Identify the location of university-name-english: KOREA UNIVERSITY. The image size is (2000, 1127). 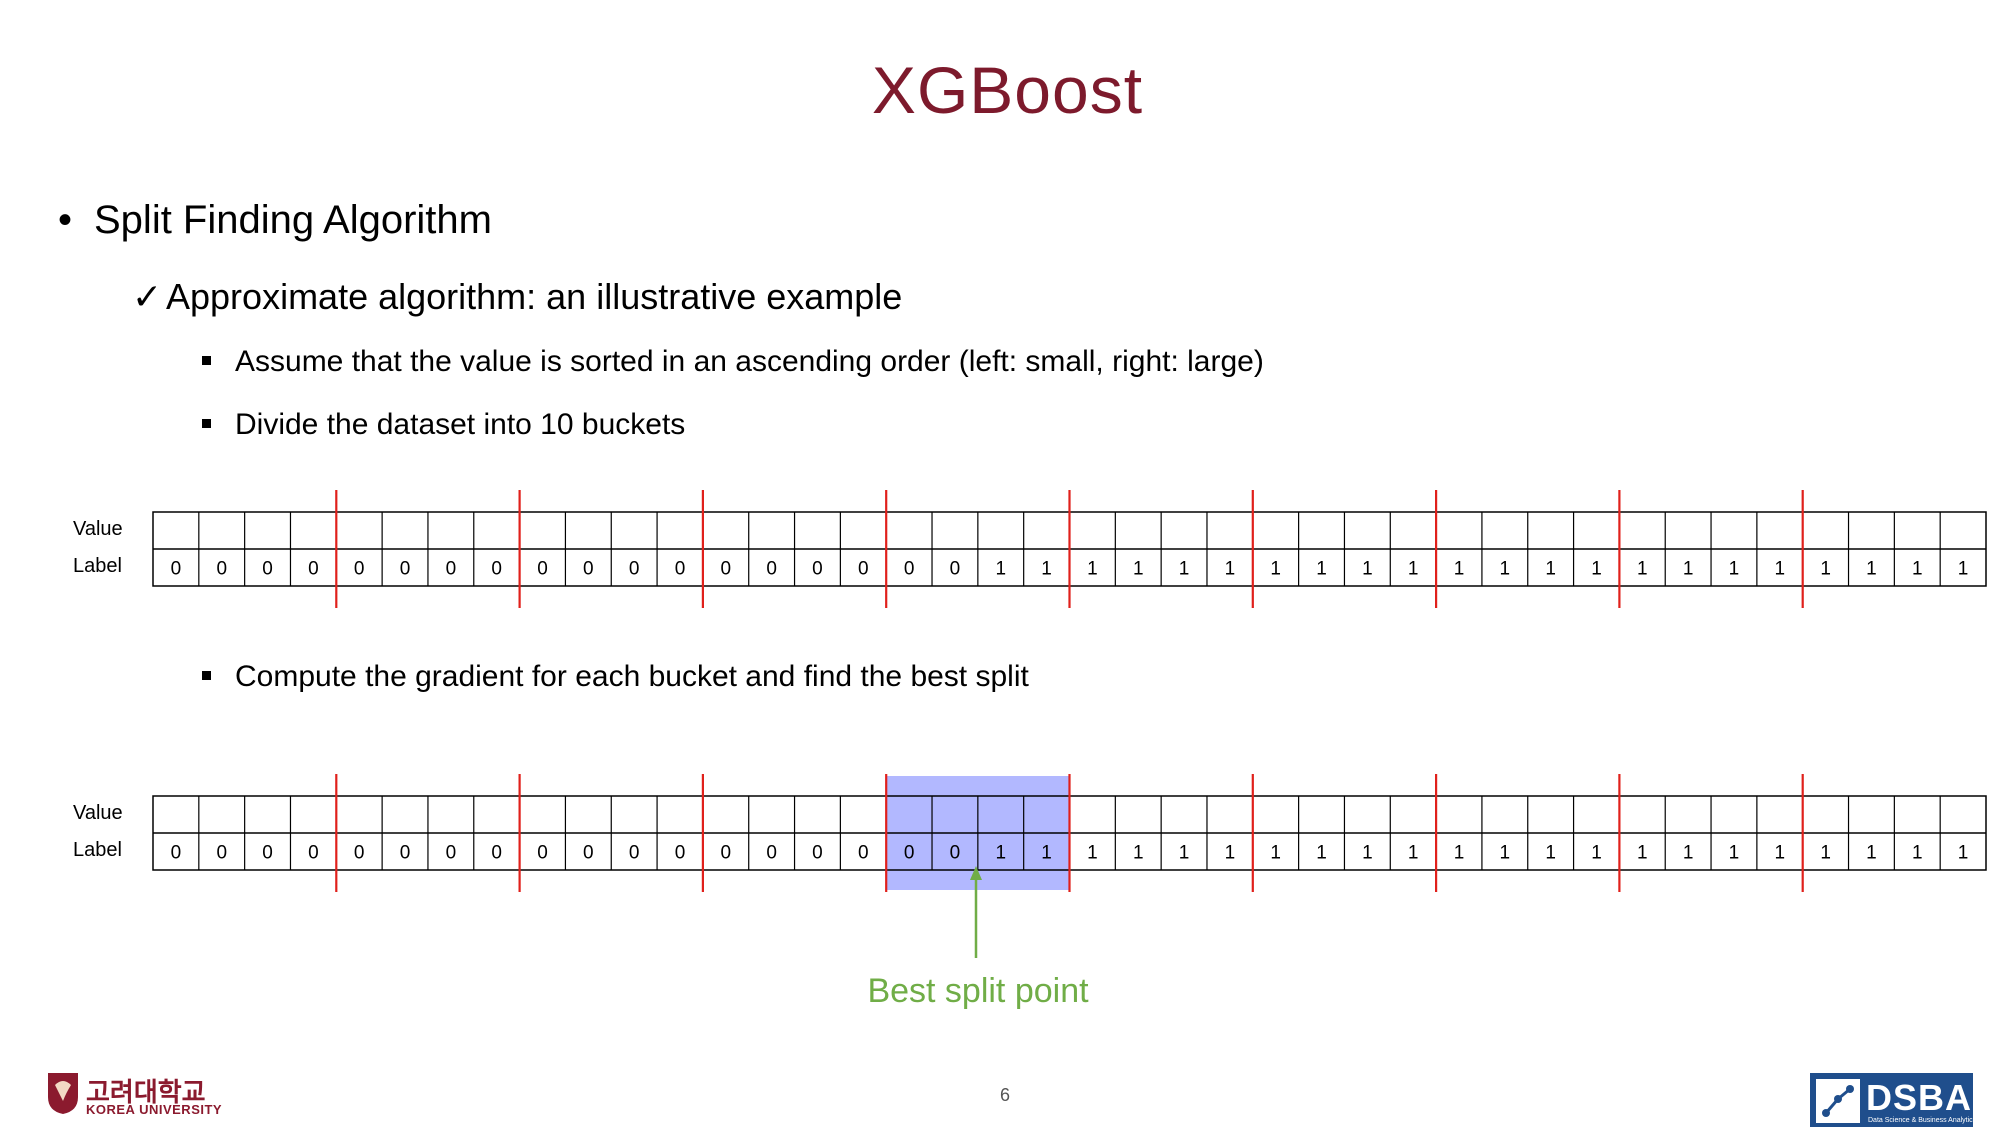
(154, 1109).